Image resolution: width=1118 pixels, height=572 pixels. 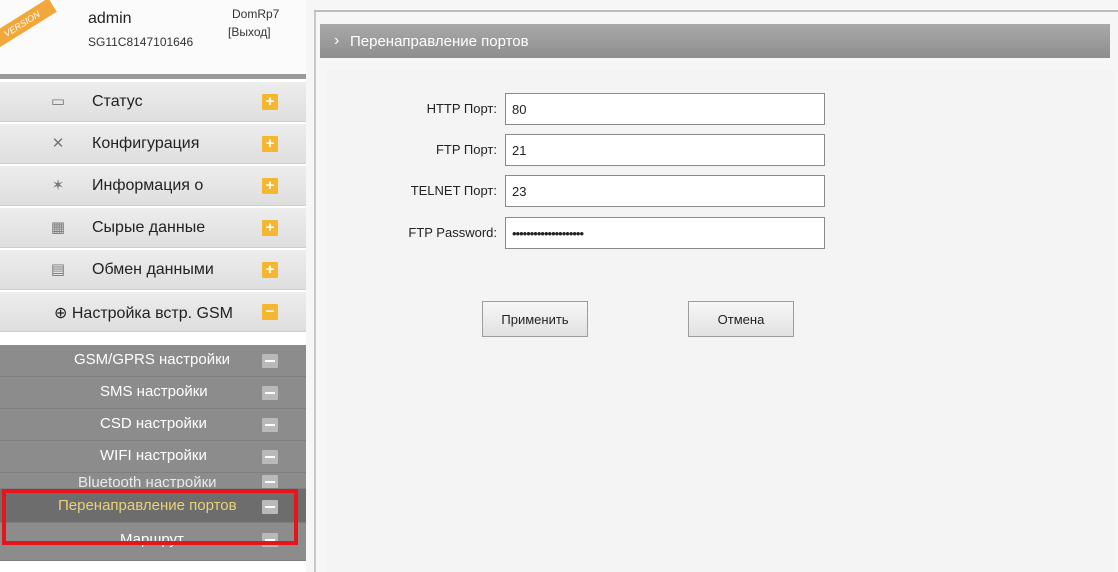 What do you see at coordinates (58, 269) in the screenshot?
I see `computer-icon: ▤` at bounding box center [58, 269].